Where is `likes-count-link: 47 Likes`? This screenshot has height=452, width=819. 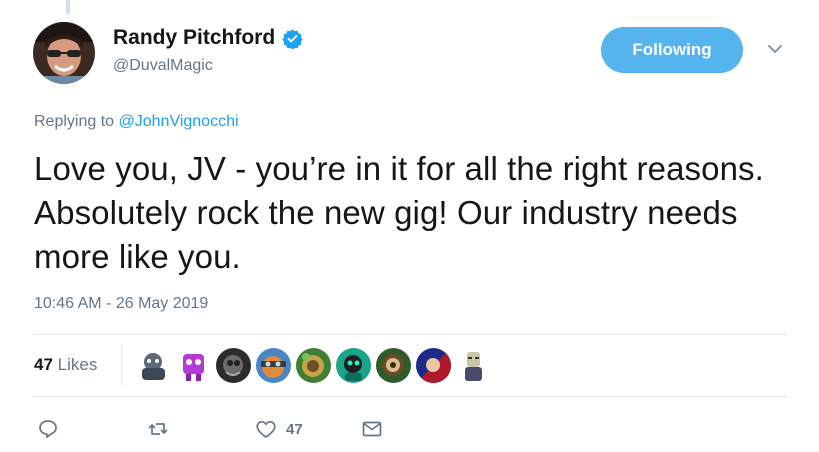
likes-count-link: 47 Likes is located at coordinates (65, 365).